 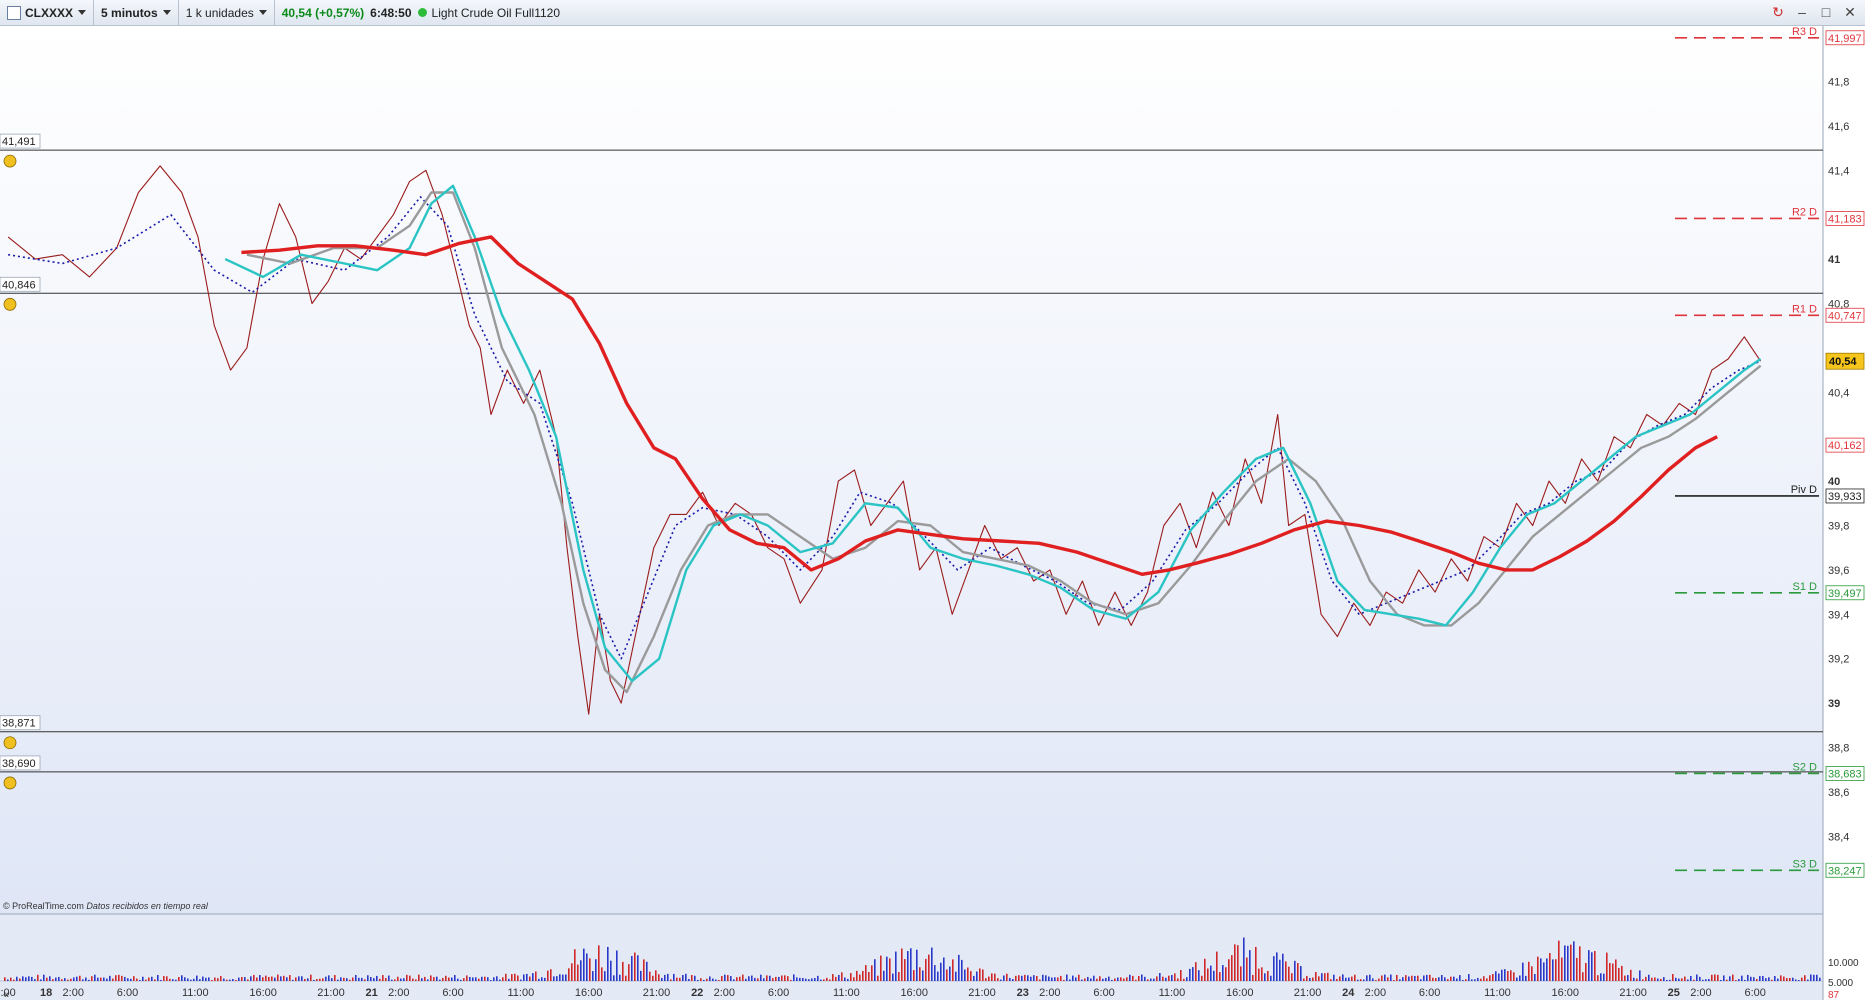 What do you see at coordinates (1778, 12) in the screenshot?
I see `refresh-icon: ↻` at bounding box center [1778, 12].